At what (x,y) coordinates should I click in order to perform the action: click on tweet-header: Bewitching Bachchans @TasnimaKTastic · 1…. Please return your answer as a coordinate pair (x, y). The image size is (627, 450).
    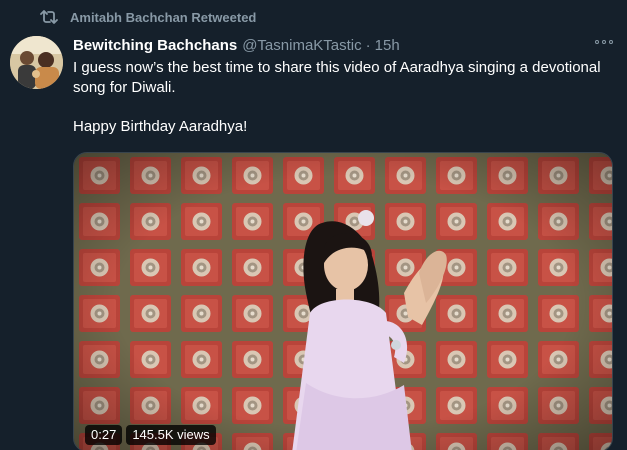
    Looking at the image, I should click on (343, 46).